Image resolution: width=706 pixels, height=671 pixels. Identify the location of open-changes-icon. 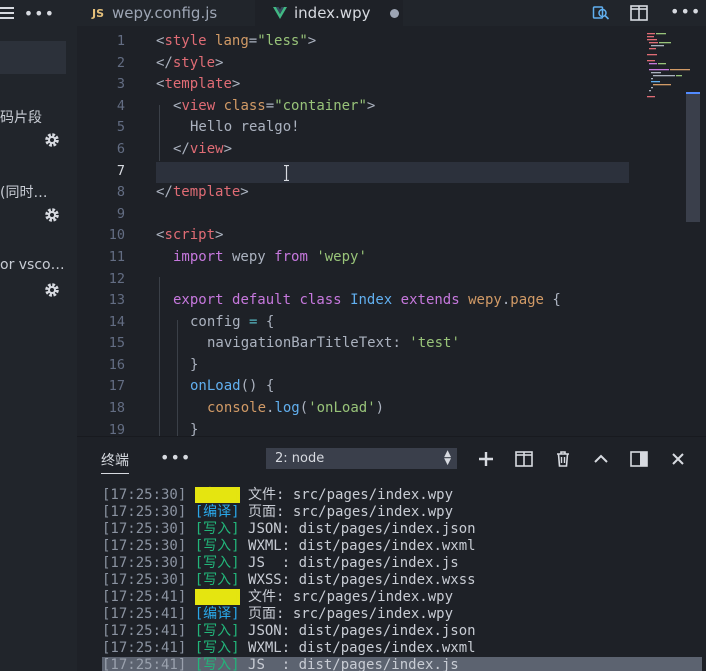
(601, 13).